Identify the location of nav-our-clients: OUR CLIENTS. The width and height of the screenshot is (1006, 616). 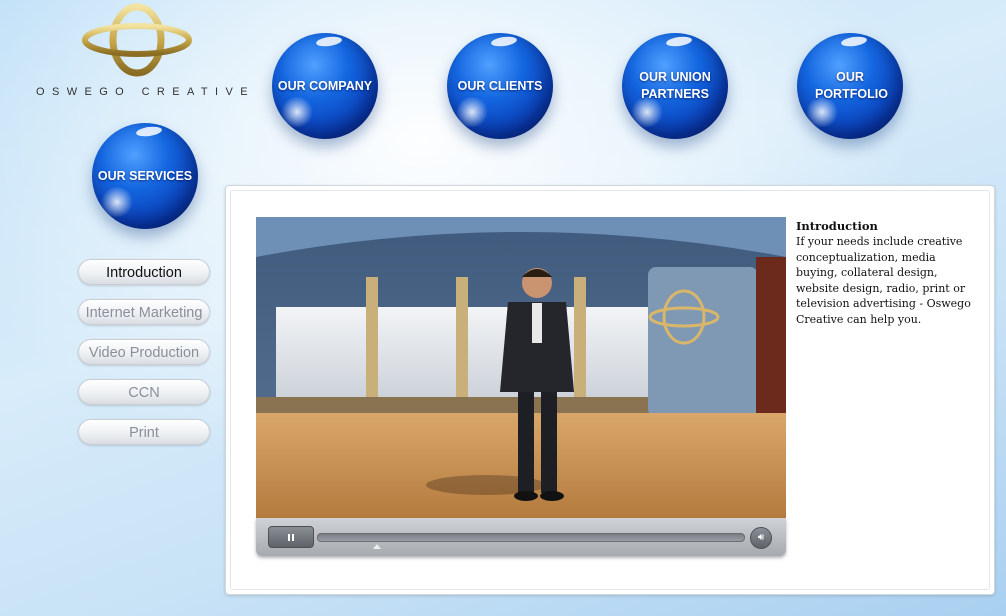
(500, 86).